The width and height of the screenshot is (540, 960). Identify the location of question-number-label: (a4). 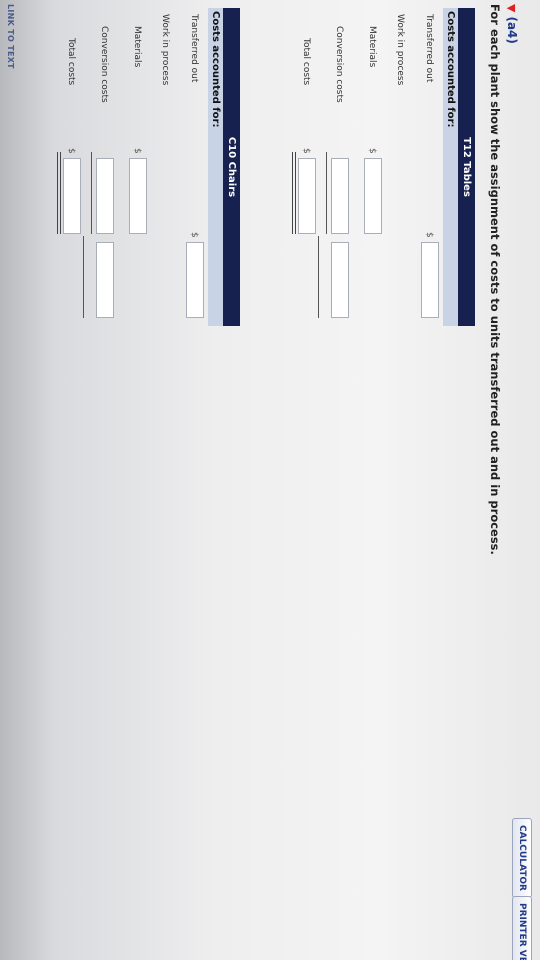
(512, 30).